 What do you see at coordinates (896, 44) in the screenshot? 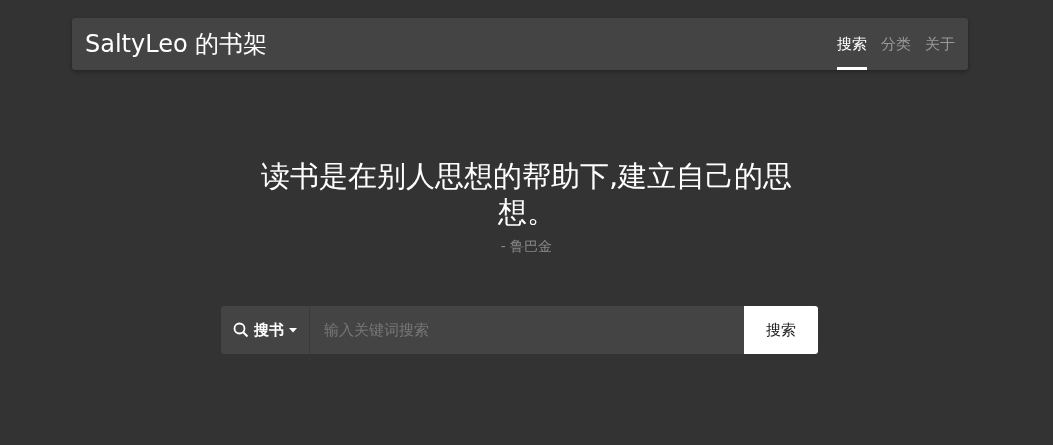
I see `nav-tab: 分类` at bounding box center [896, 44].